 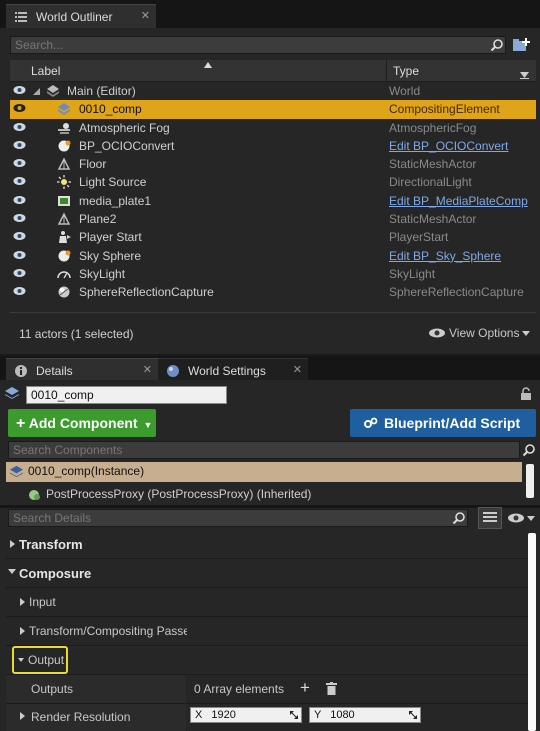 I want to click on globe-icon, so click(x=173, y=370).